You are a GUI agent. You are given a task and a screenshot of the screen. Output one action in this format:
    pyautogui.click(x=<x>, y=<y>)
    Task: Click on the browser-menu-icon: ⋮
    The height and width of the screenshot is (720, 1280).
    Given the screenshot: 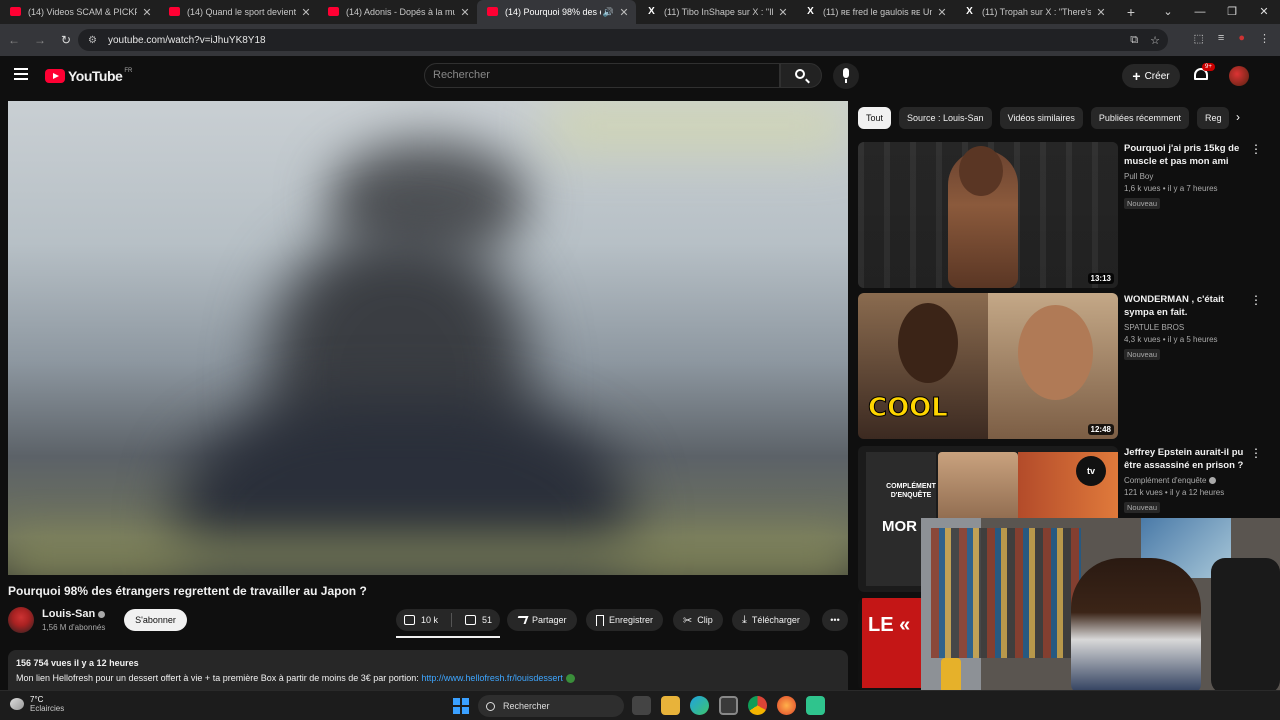 What is the action you would take?
    pyautogui.click(x=1264, y=38)
    